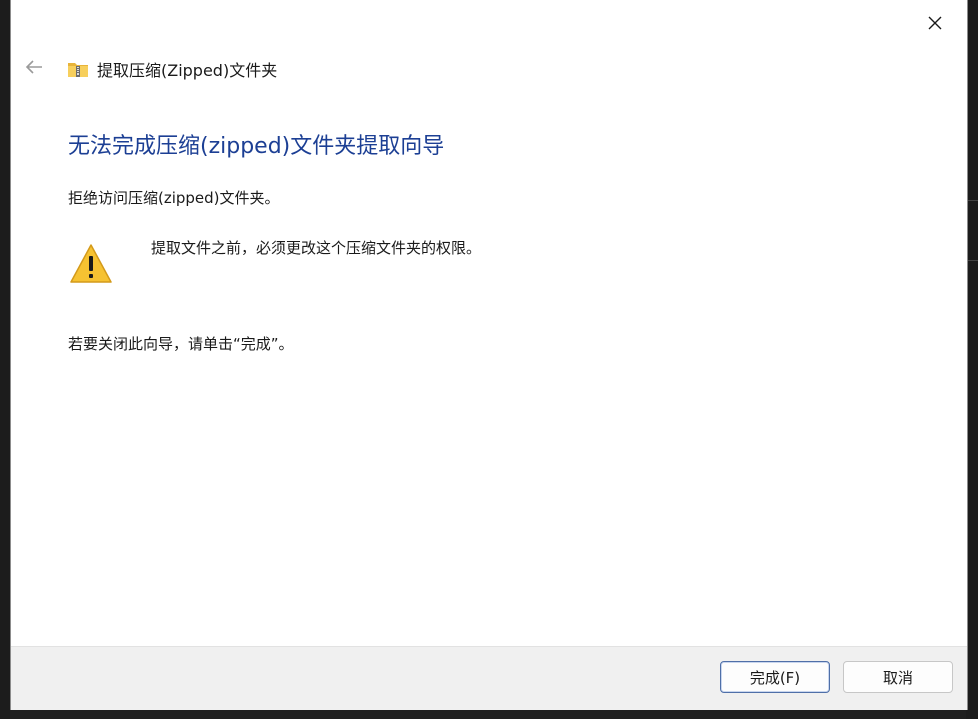  I want to click on page-heading: 无法完成压缩(zipped)文件夹提取向导, so click(256, 146).